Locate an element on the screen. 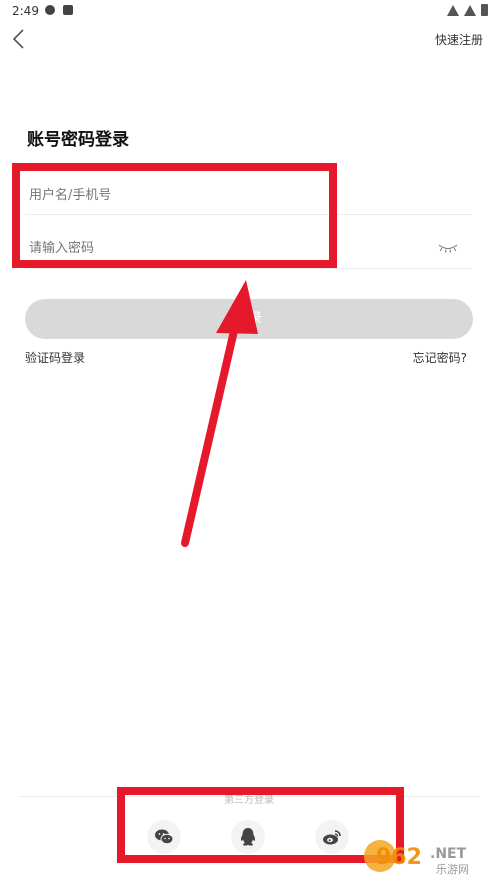 The width and height of the screenshot is (498, 885). svg-text: 乐游网 is located at coordinates (452, 869).